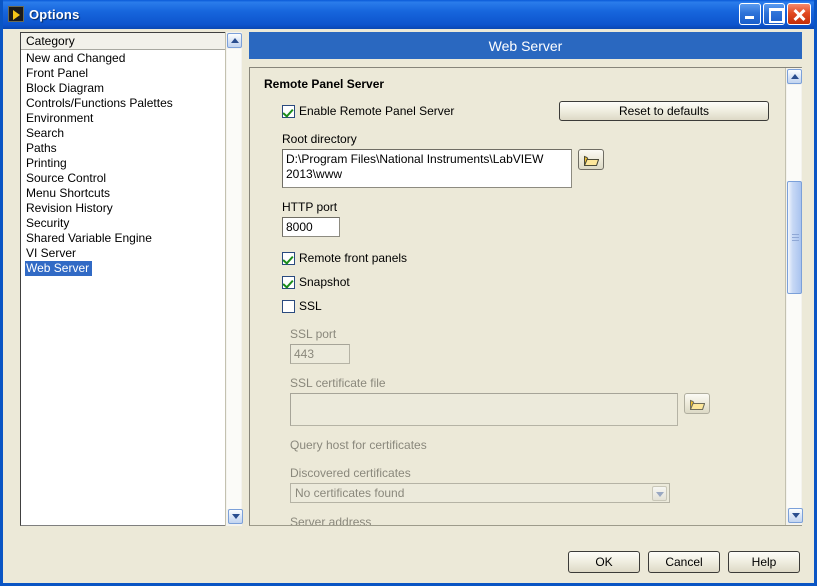  What do you see at coordinates (794, 237) in the screenshot?
I see `settings-scroll-thumb` at bounding box center [794, 237].